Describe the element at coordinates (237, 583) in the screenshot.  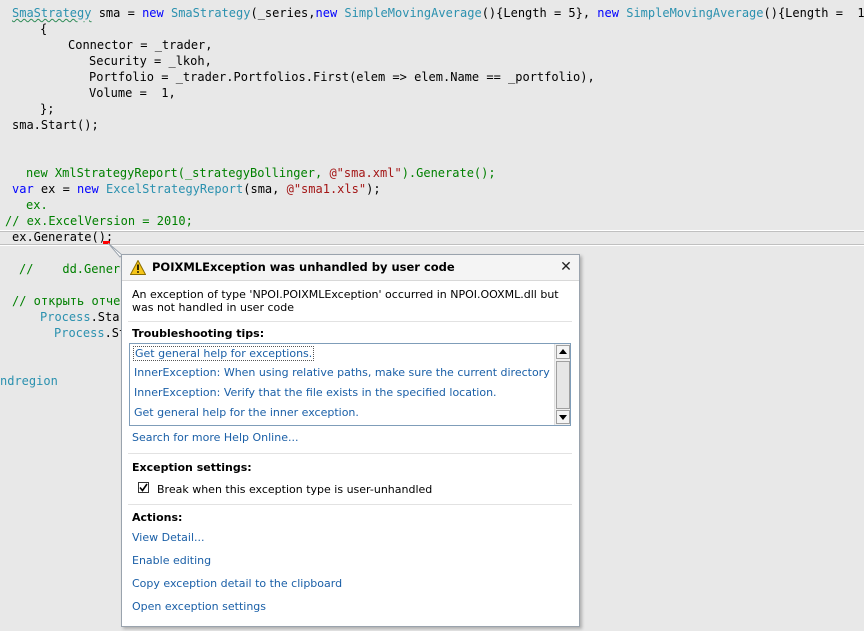
I see `copy-exception-detail-link: Copy exception detail to the clipboard` at that location.